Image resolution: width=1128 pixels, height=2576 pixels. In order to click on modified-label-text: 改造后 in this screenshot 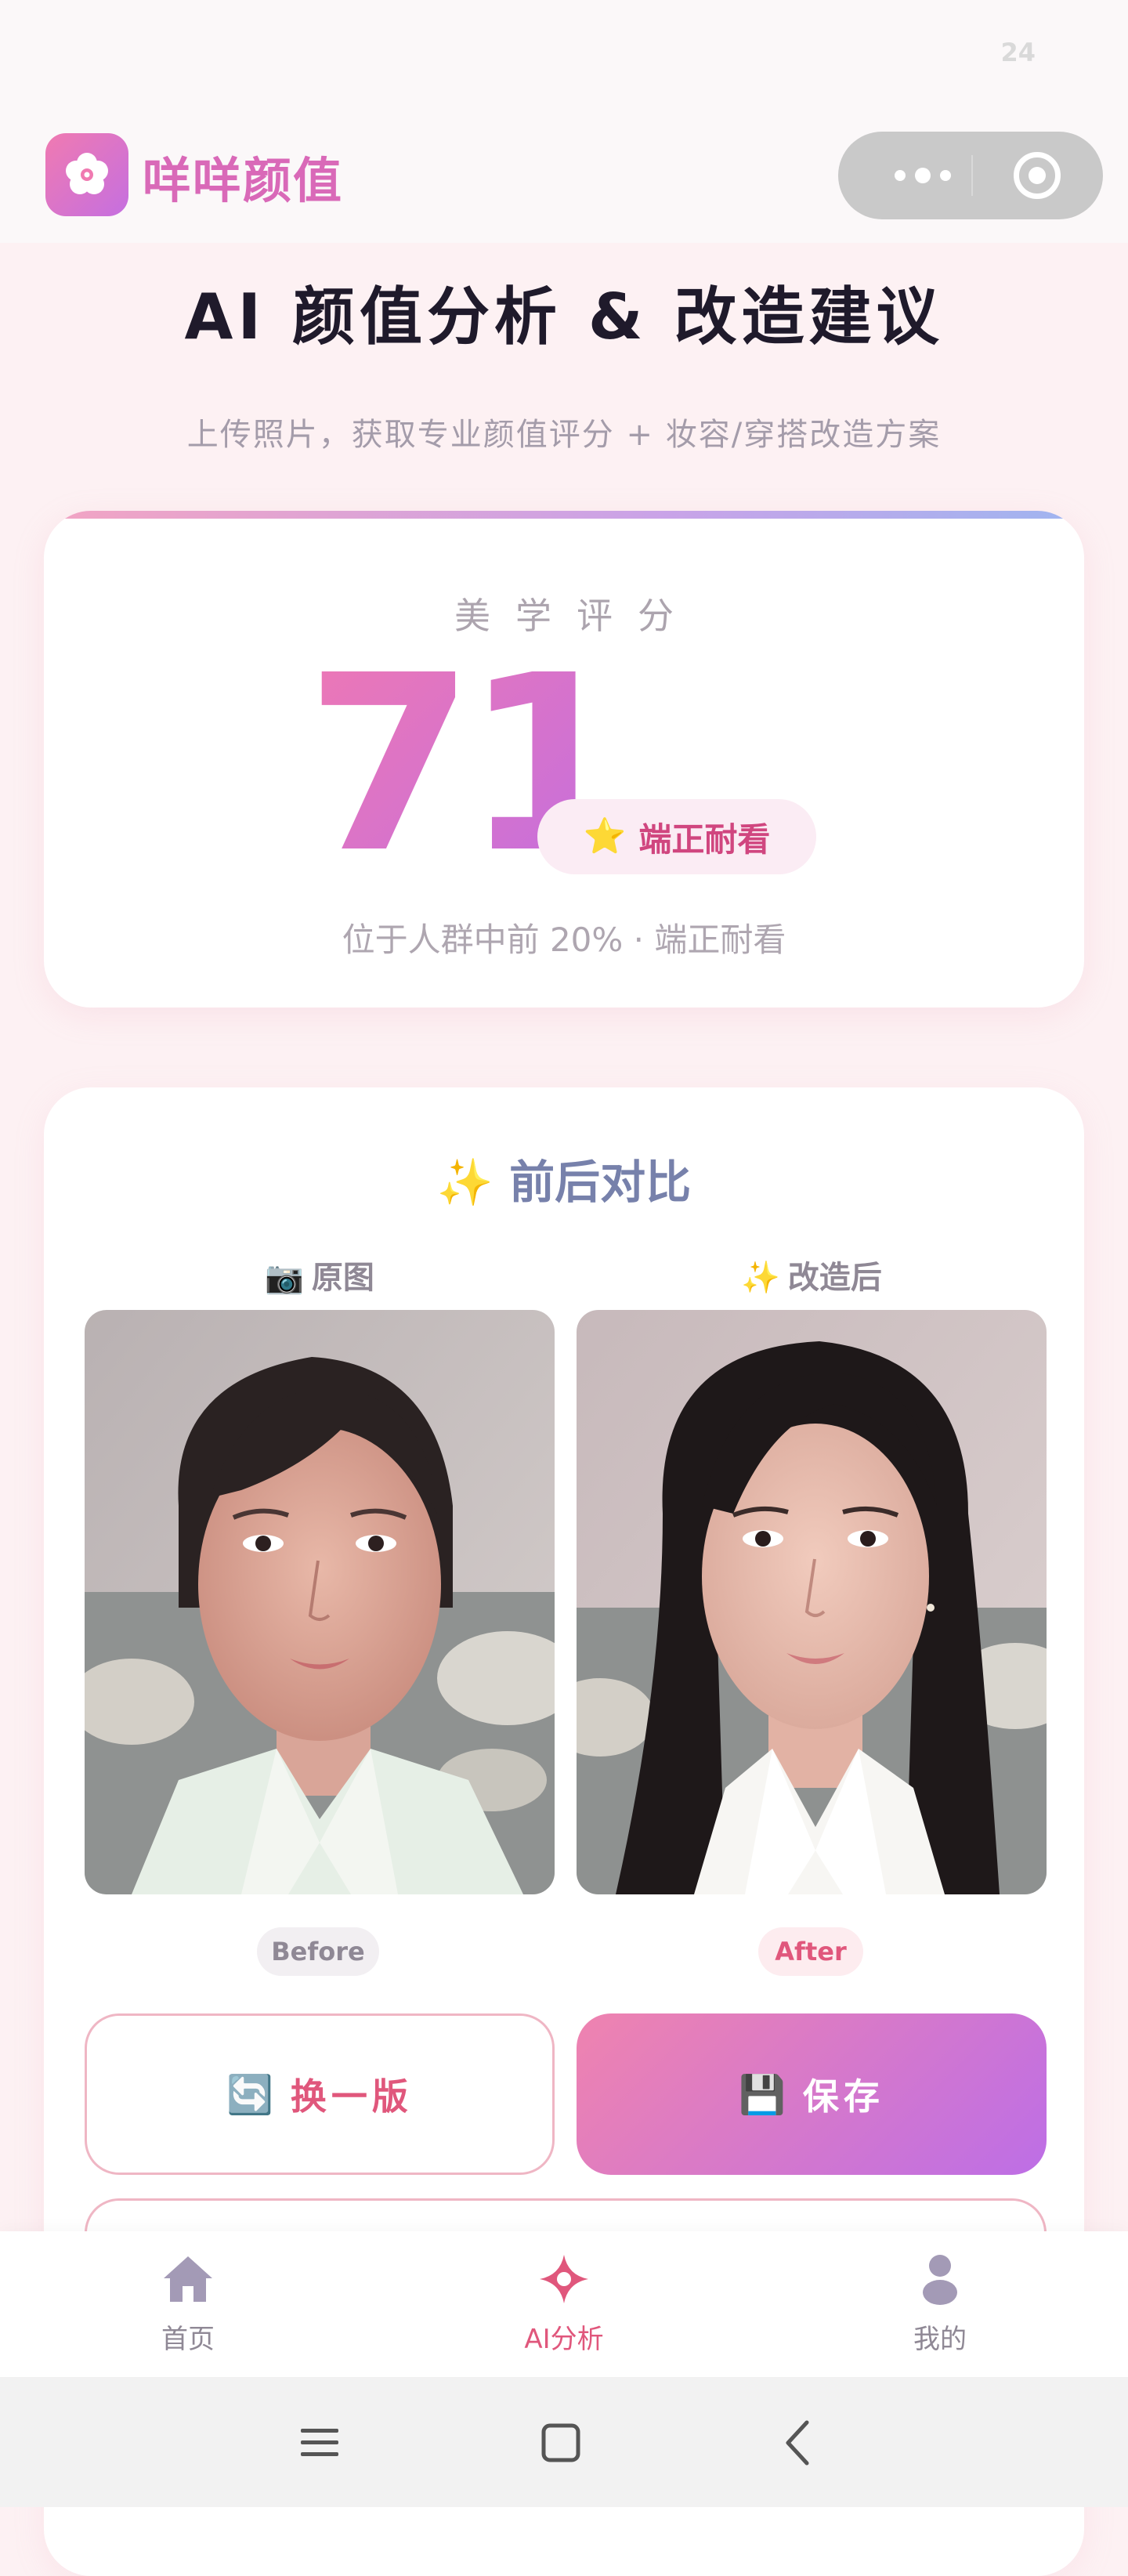, I will do `click(834, 1278)`.